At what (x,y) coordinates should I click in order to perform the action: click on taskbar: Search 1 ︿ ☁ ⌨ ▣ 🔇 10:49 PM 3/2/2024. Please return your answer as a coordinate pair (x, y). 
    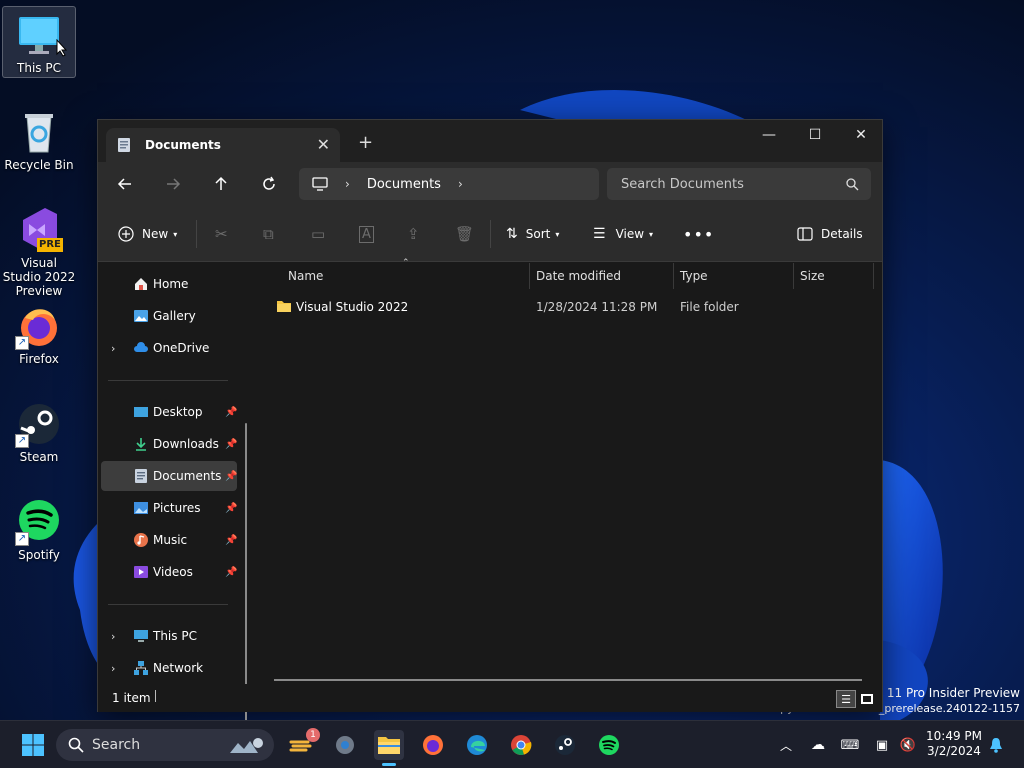
    Looking at the image, I should click on (512, 744).